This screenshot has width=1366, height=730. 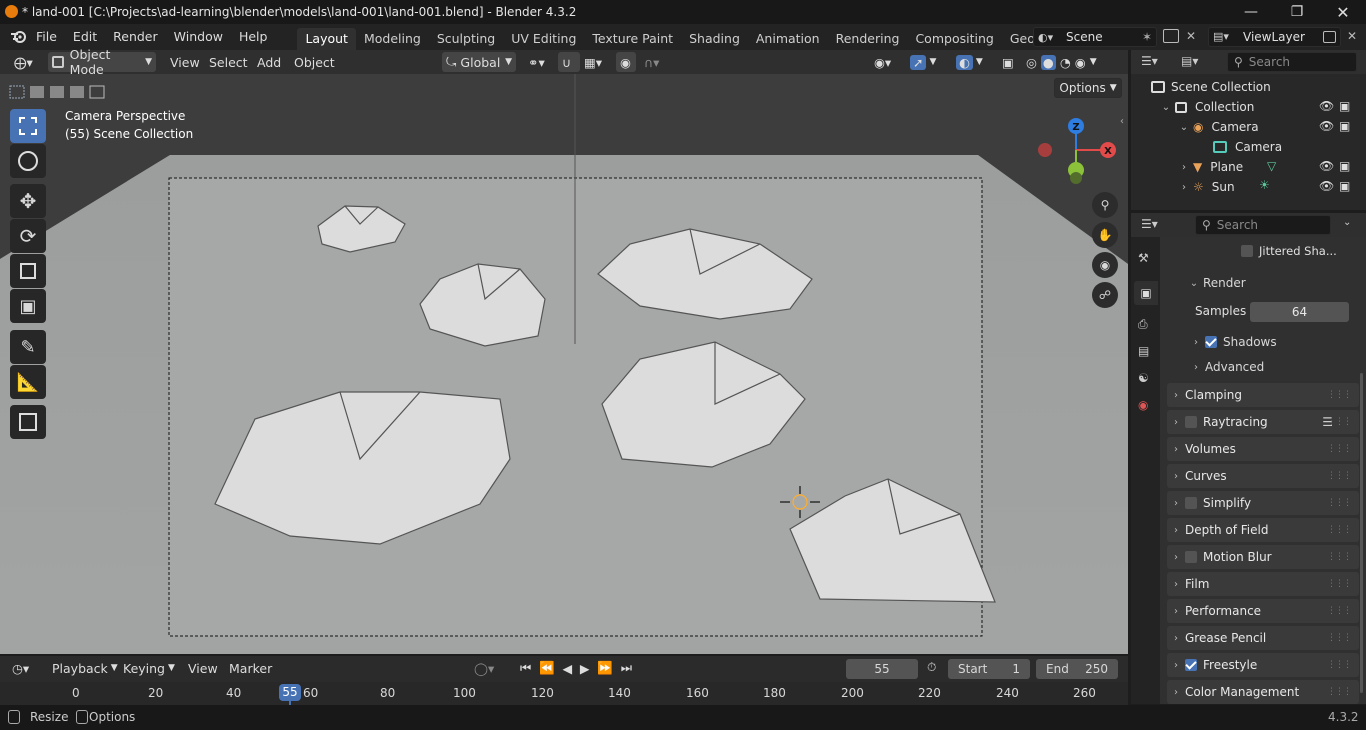 I want to click on cursor-tool, so click(x=28, y=161).